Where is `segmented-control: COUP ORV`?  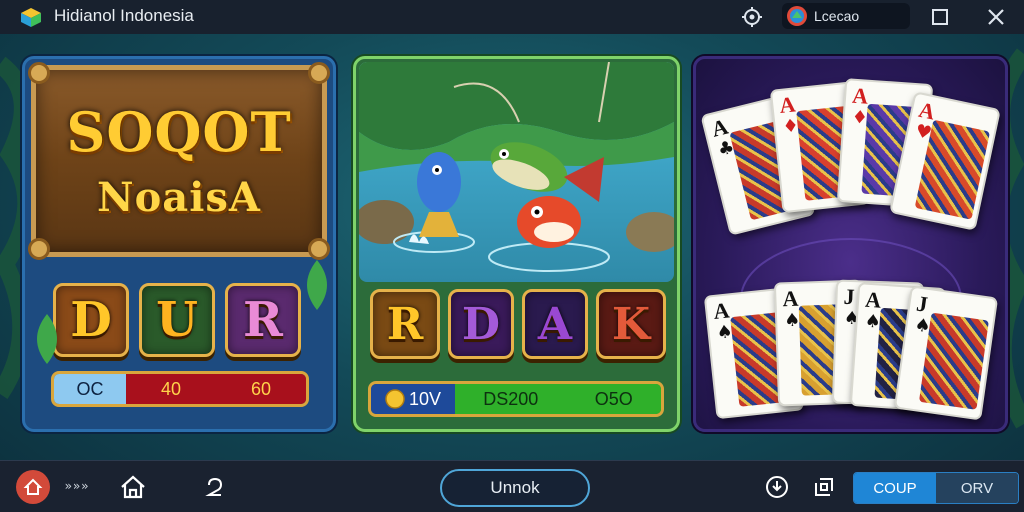 segmented-control: COUP ORV is located at coordinates (936, 488).